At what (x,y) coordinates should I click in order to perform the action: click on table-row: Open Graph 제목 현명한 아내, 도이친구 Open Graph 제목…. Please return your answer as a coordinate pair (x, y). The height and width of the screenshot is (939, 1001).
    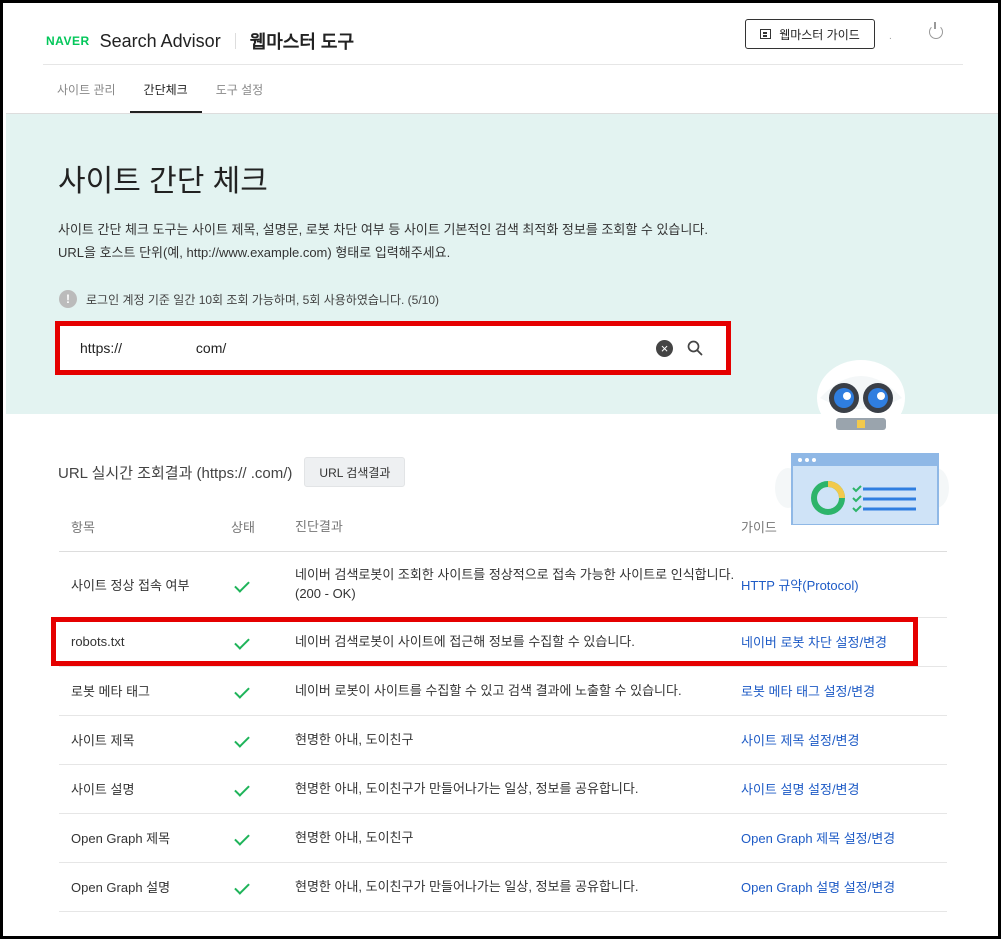
    Looking at the image, I should click on (503, 838).